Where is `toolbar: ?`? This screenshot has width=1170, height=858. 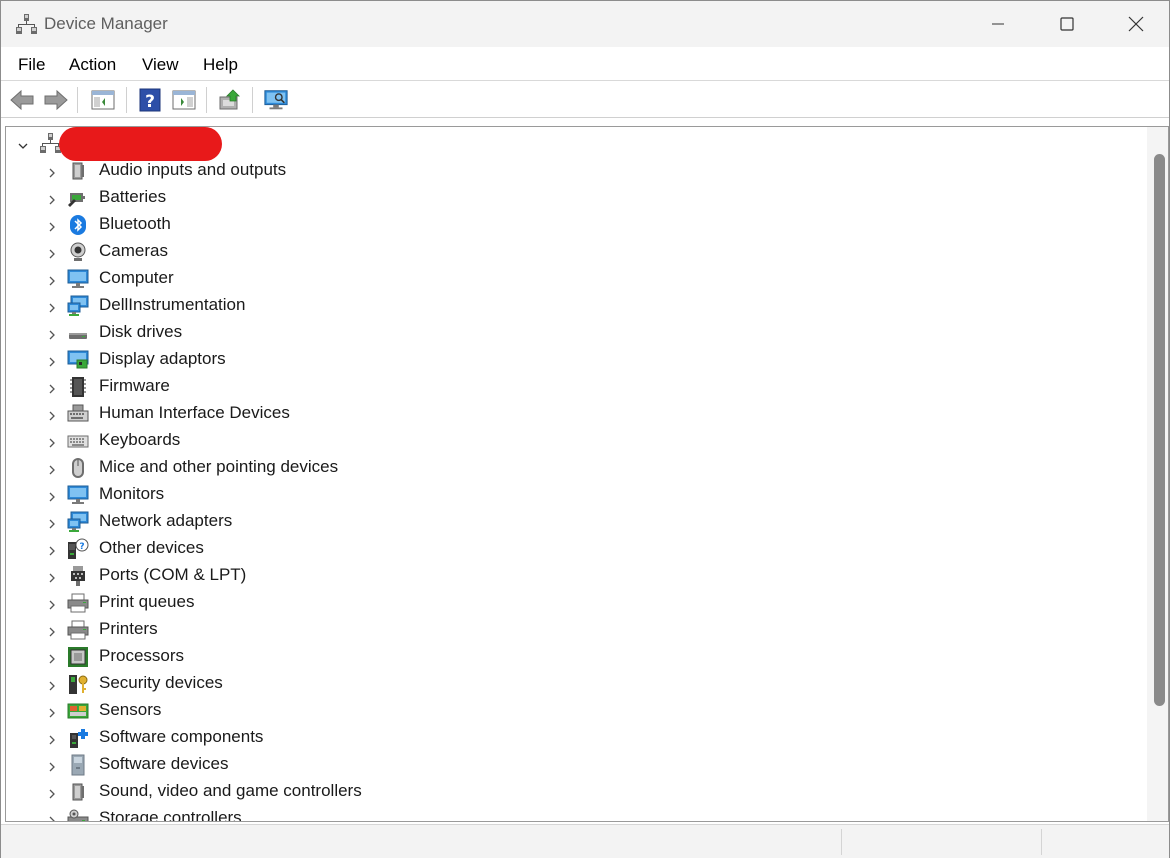
toolbar: ? is located at coordinates (585, 100).